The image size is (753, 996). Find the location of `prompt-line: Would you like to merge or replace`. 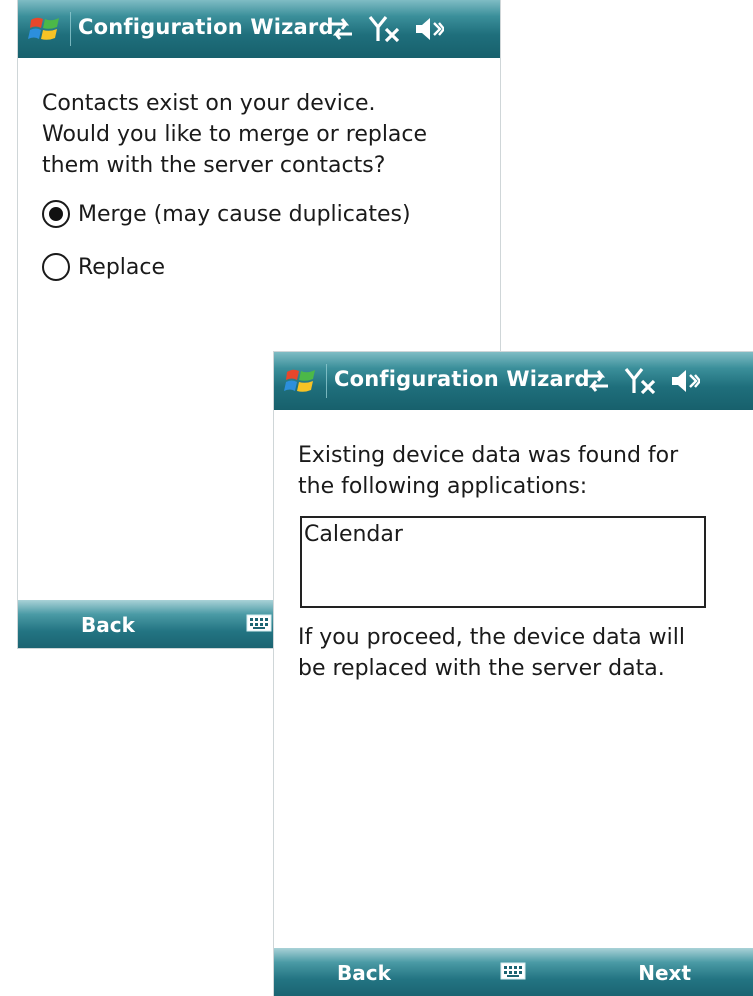

prompt-line: Would you like to merge or replace is located at coordinates (235, 134).